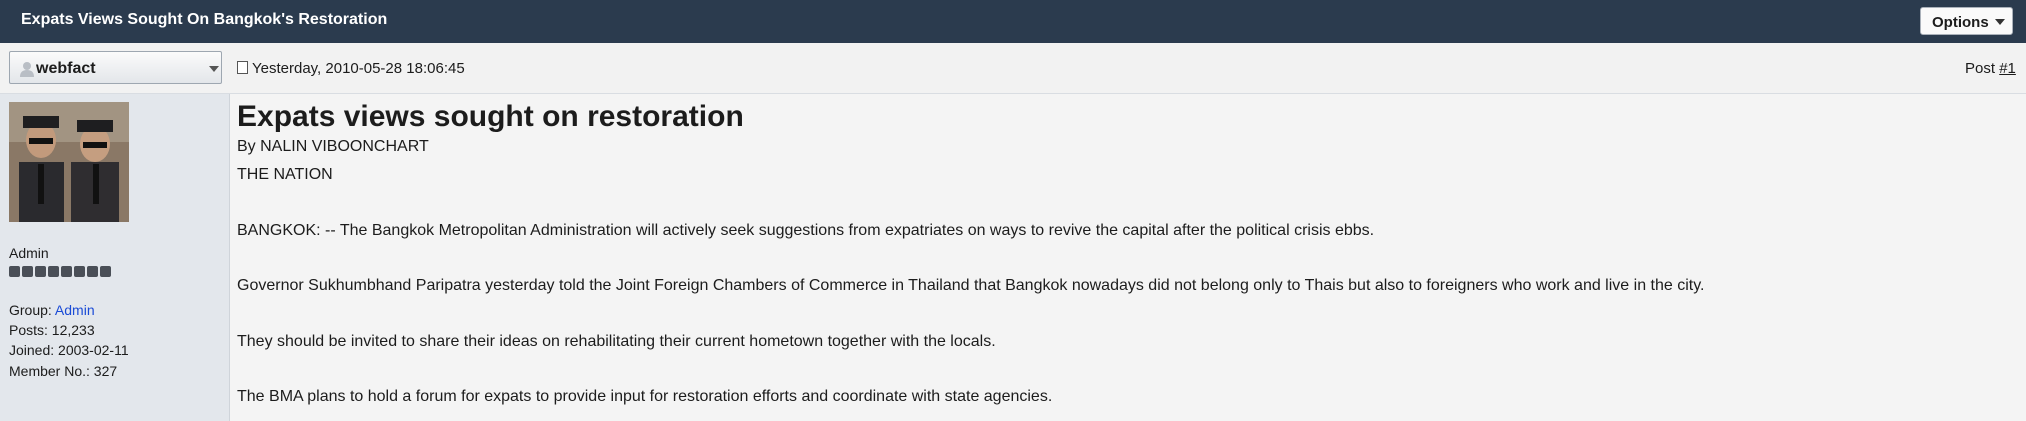  What do you see at coordinates (32, 310) in the screenshot?
I see `group-label: Group:` at bounding box center [32, 310].